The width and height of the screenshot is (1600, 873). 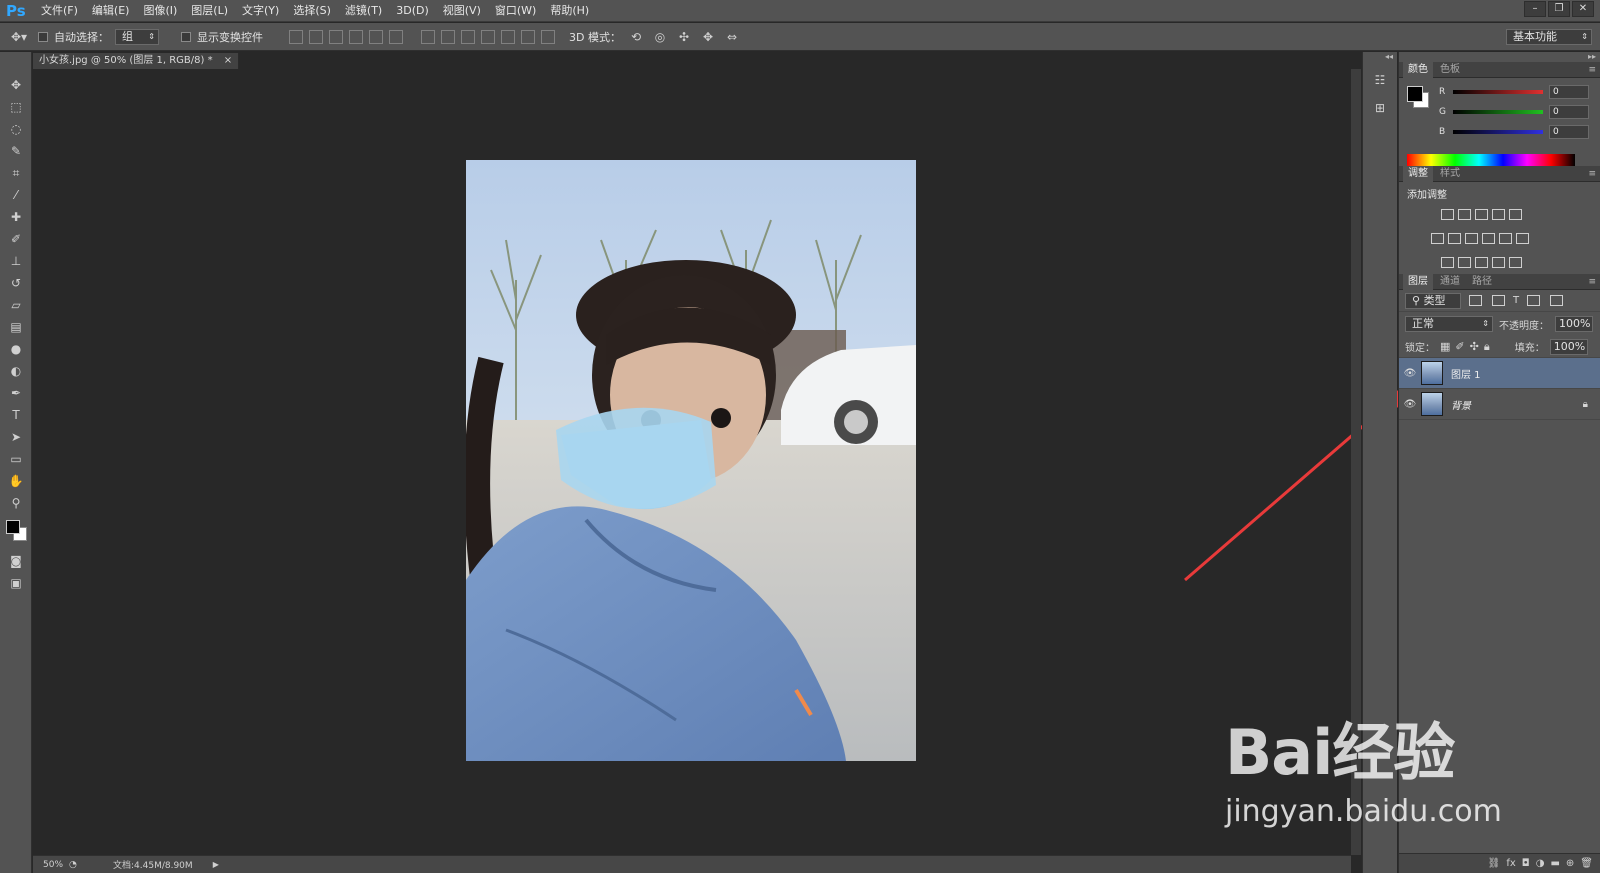 What do you see at coordinates (528, 36) in the screenshot?
I see `distribute-right-icon` at bounding box center [528, 36].